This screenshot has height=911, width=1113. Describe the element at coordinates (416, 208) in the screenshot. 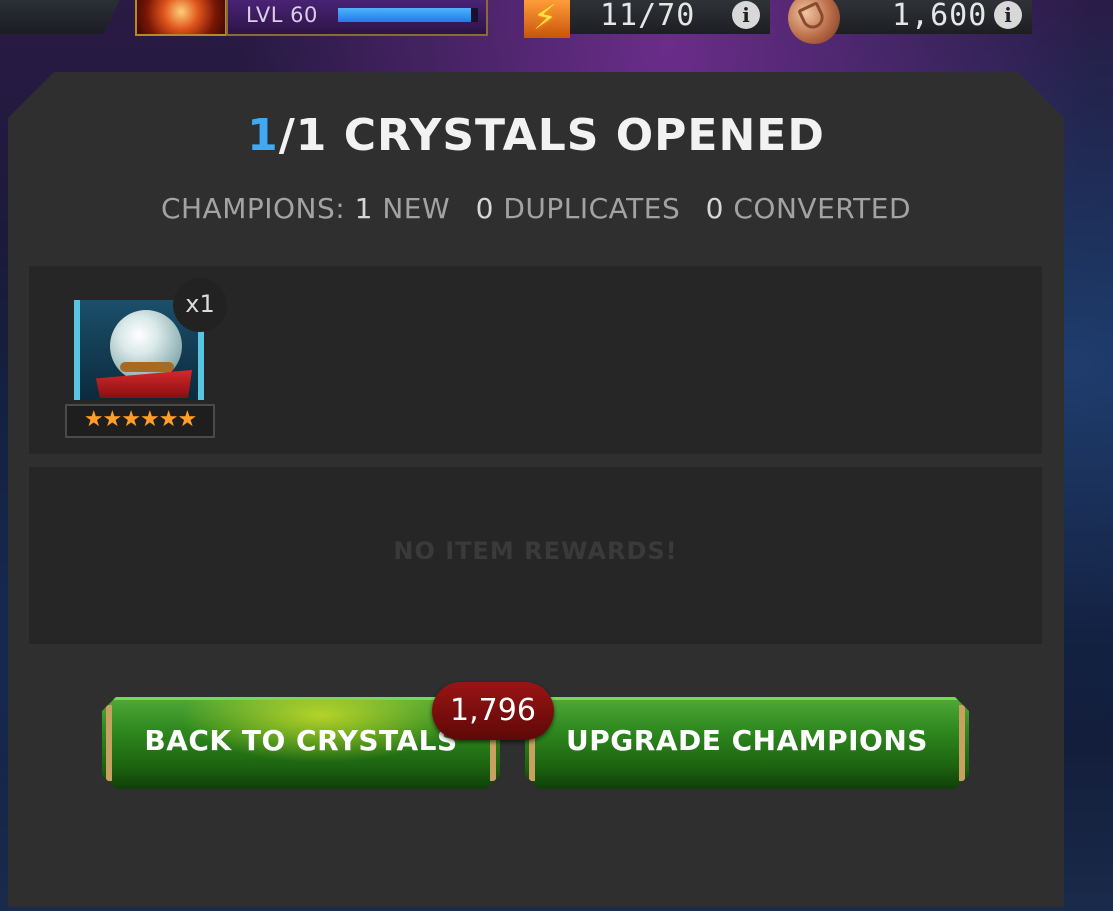

I see `new-label: NEW` at that location.